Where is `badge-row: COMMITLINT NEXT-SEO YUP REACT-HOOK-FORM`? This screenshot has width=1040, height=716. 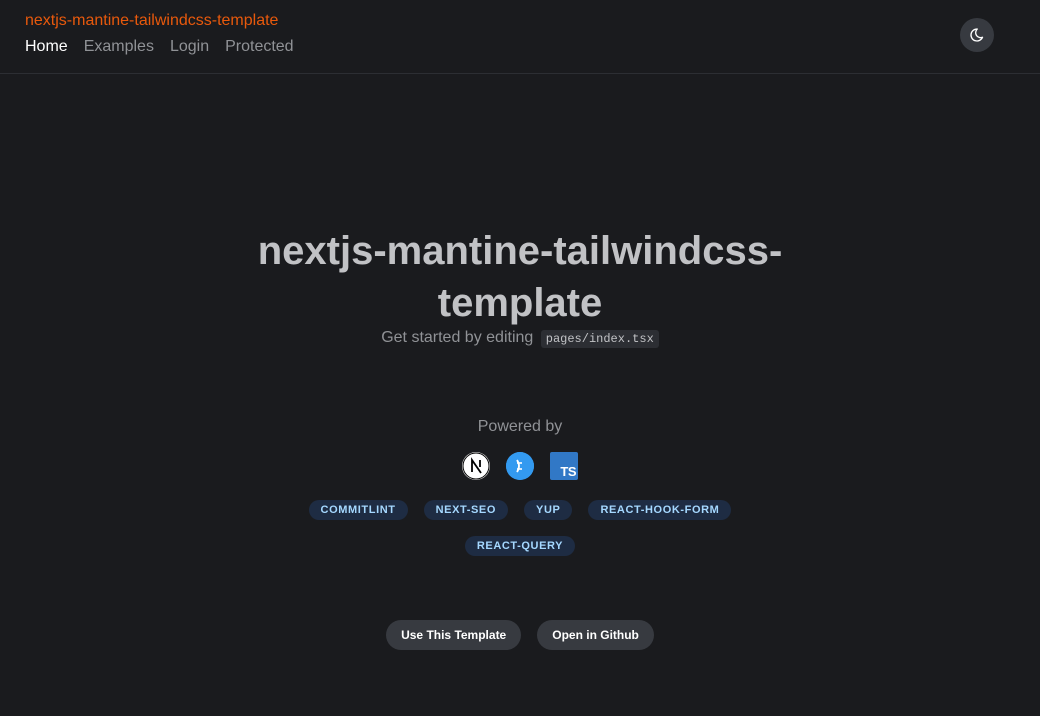 badge-row: COMMITLINT NEXT-SEO YUP REACT-HOOK-FORM is located at coordinates (520, 510).